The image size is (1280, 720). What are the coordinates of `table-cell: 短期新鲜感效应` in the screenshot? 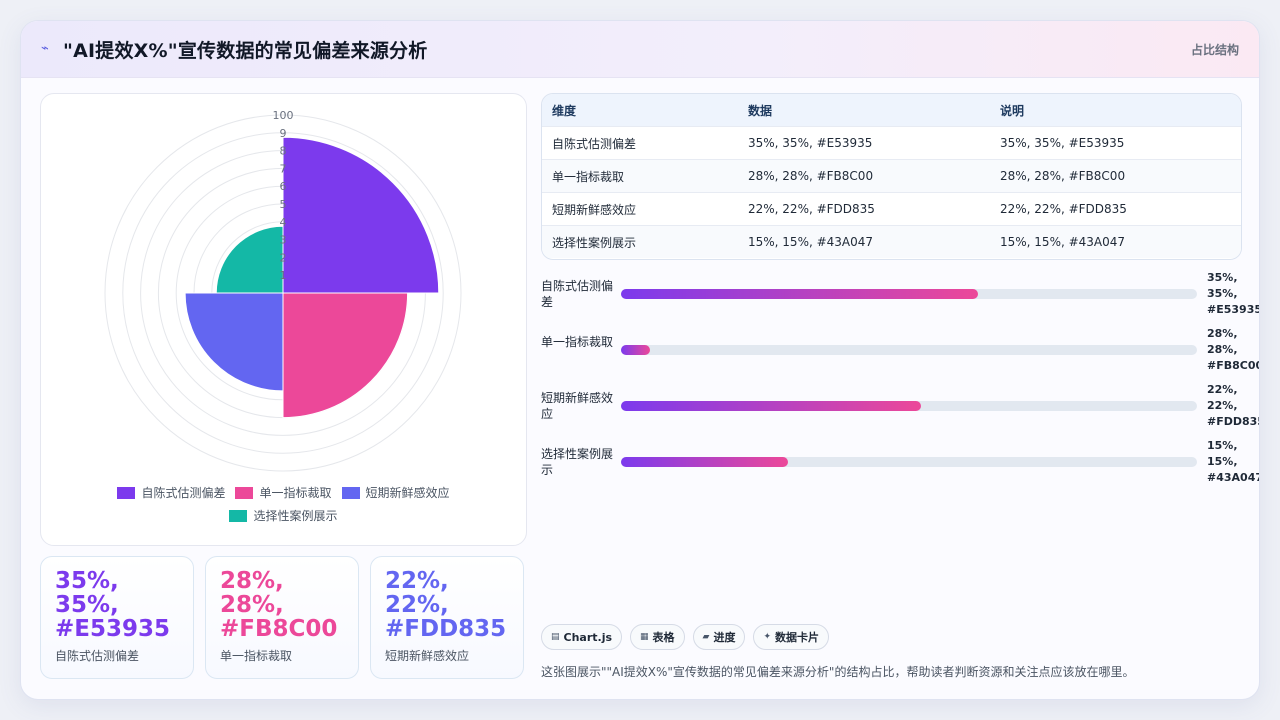 It's located at (640, 209).